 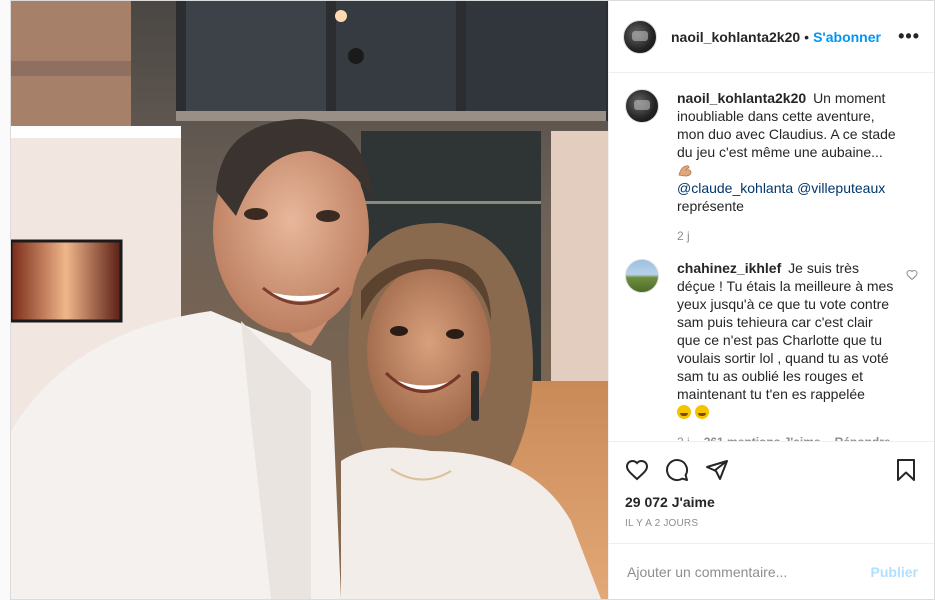 I want to click on mention-villeputeaux: @villeputeaux, so click(x=841, y=188).